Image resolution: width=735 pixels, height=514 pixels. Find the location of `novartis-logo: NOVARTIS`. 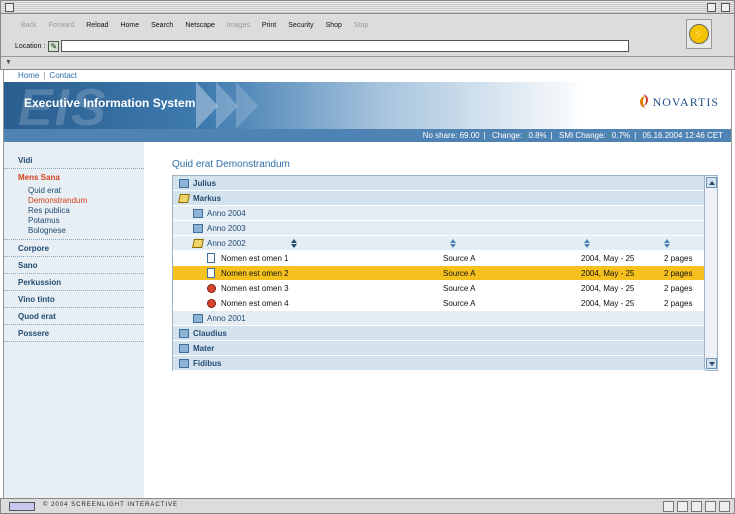

novartis-logo: NOVARTIS is located at coordinates (679, 102).